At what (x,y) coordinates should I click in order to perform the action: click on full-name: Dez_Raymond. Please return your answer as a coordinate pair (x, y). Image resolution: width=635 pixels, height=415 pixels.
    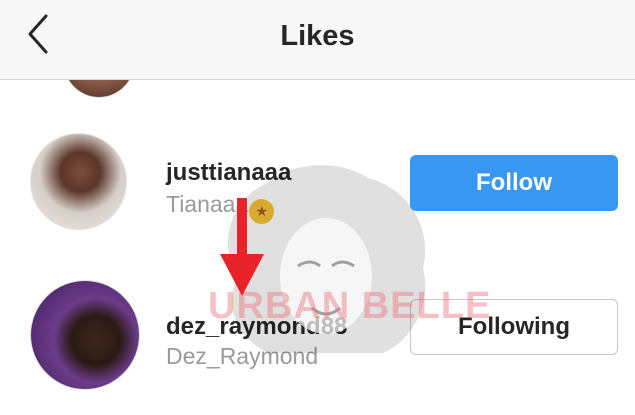
    Looking at the image, I should click on (242, 356).